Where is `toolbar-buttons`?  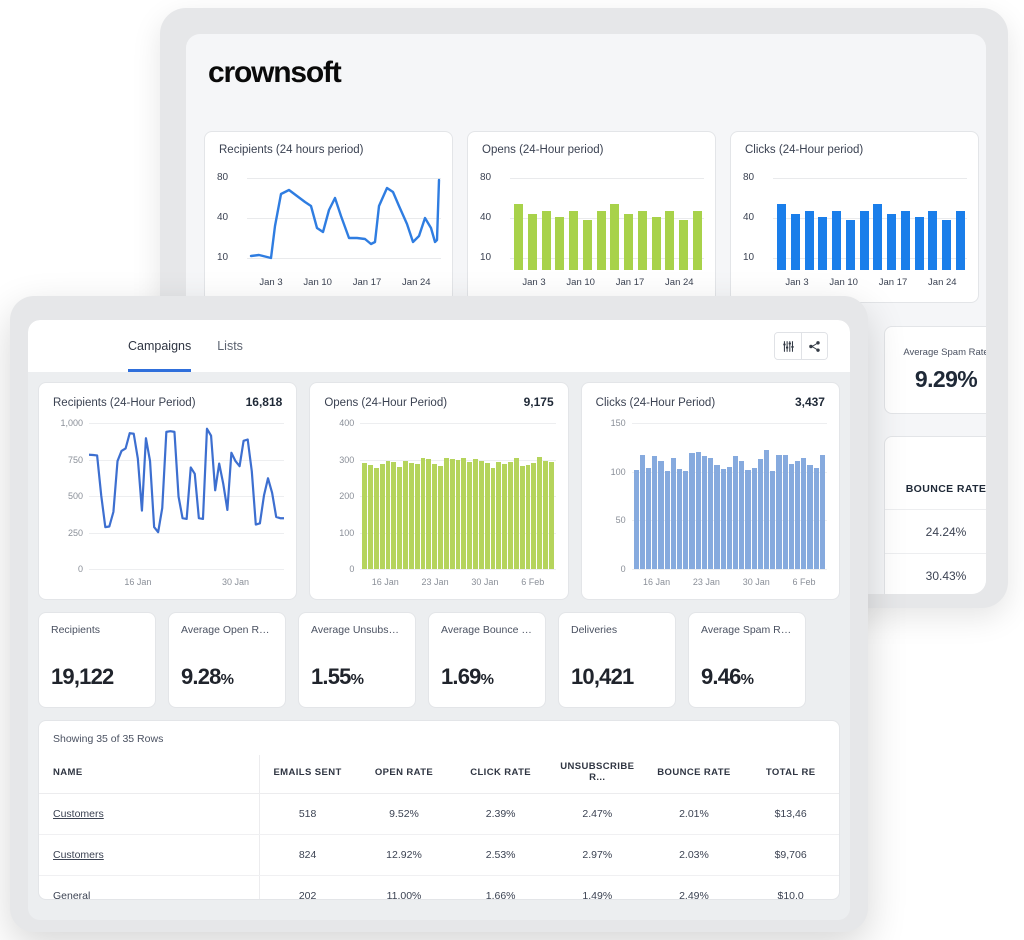 toolbar-buttons is located at coordinates (801, 346).